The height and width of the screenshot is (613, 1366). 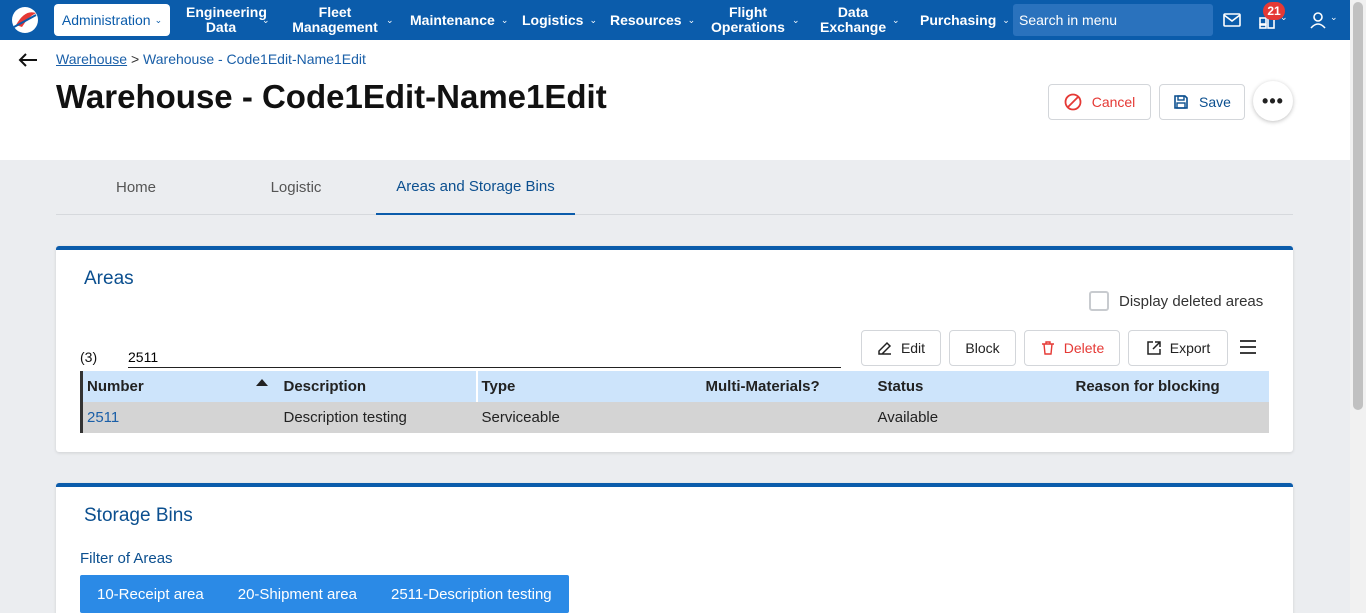 I want to click on cancel-button: Cancel, so click(x=1099, y=102).